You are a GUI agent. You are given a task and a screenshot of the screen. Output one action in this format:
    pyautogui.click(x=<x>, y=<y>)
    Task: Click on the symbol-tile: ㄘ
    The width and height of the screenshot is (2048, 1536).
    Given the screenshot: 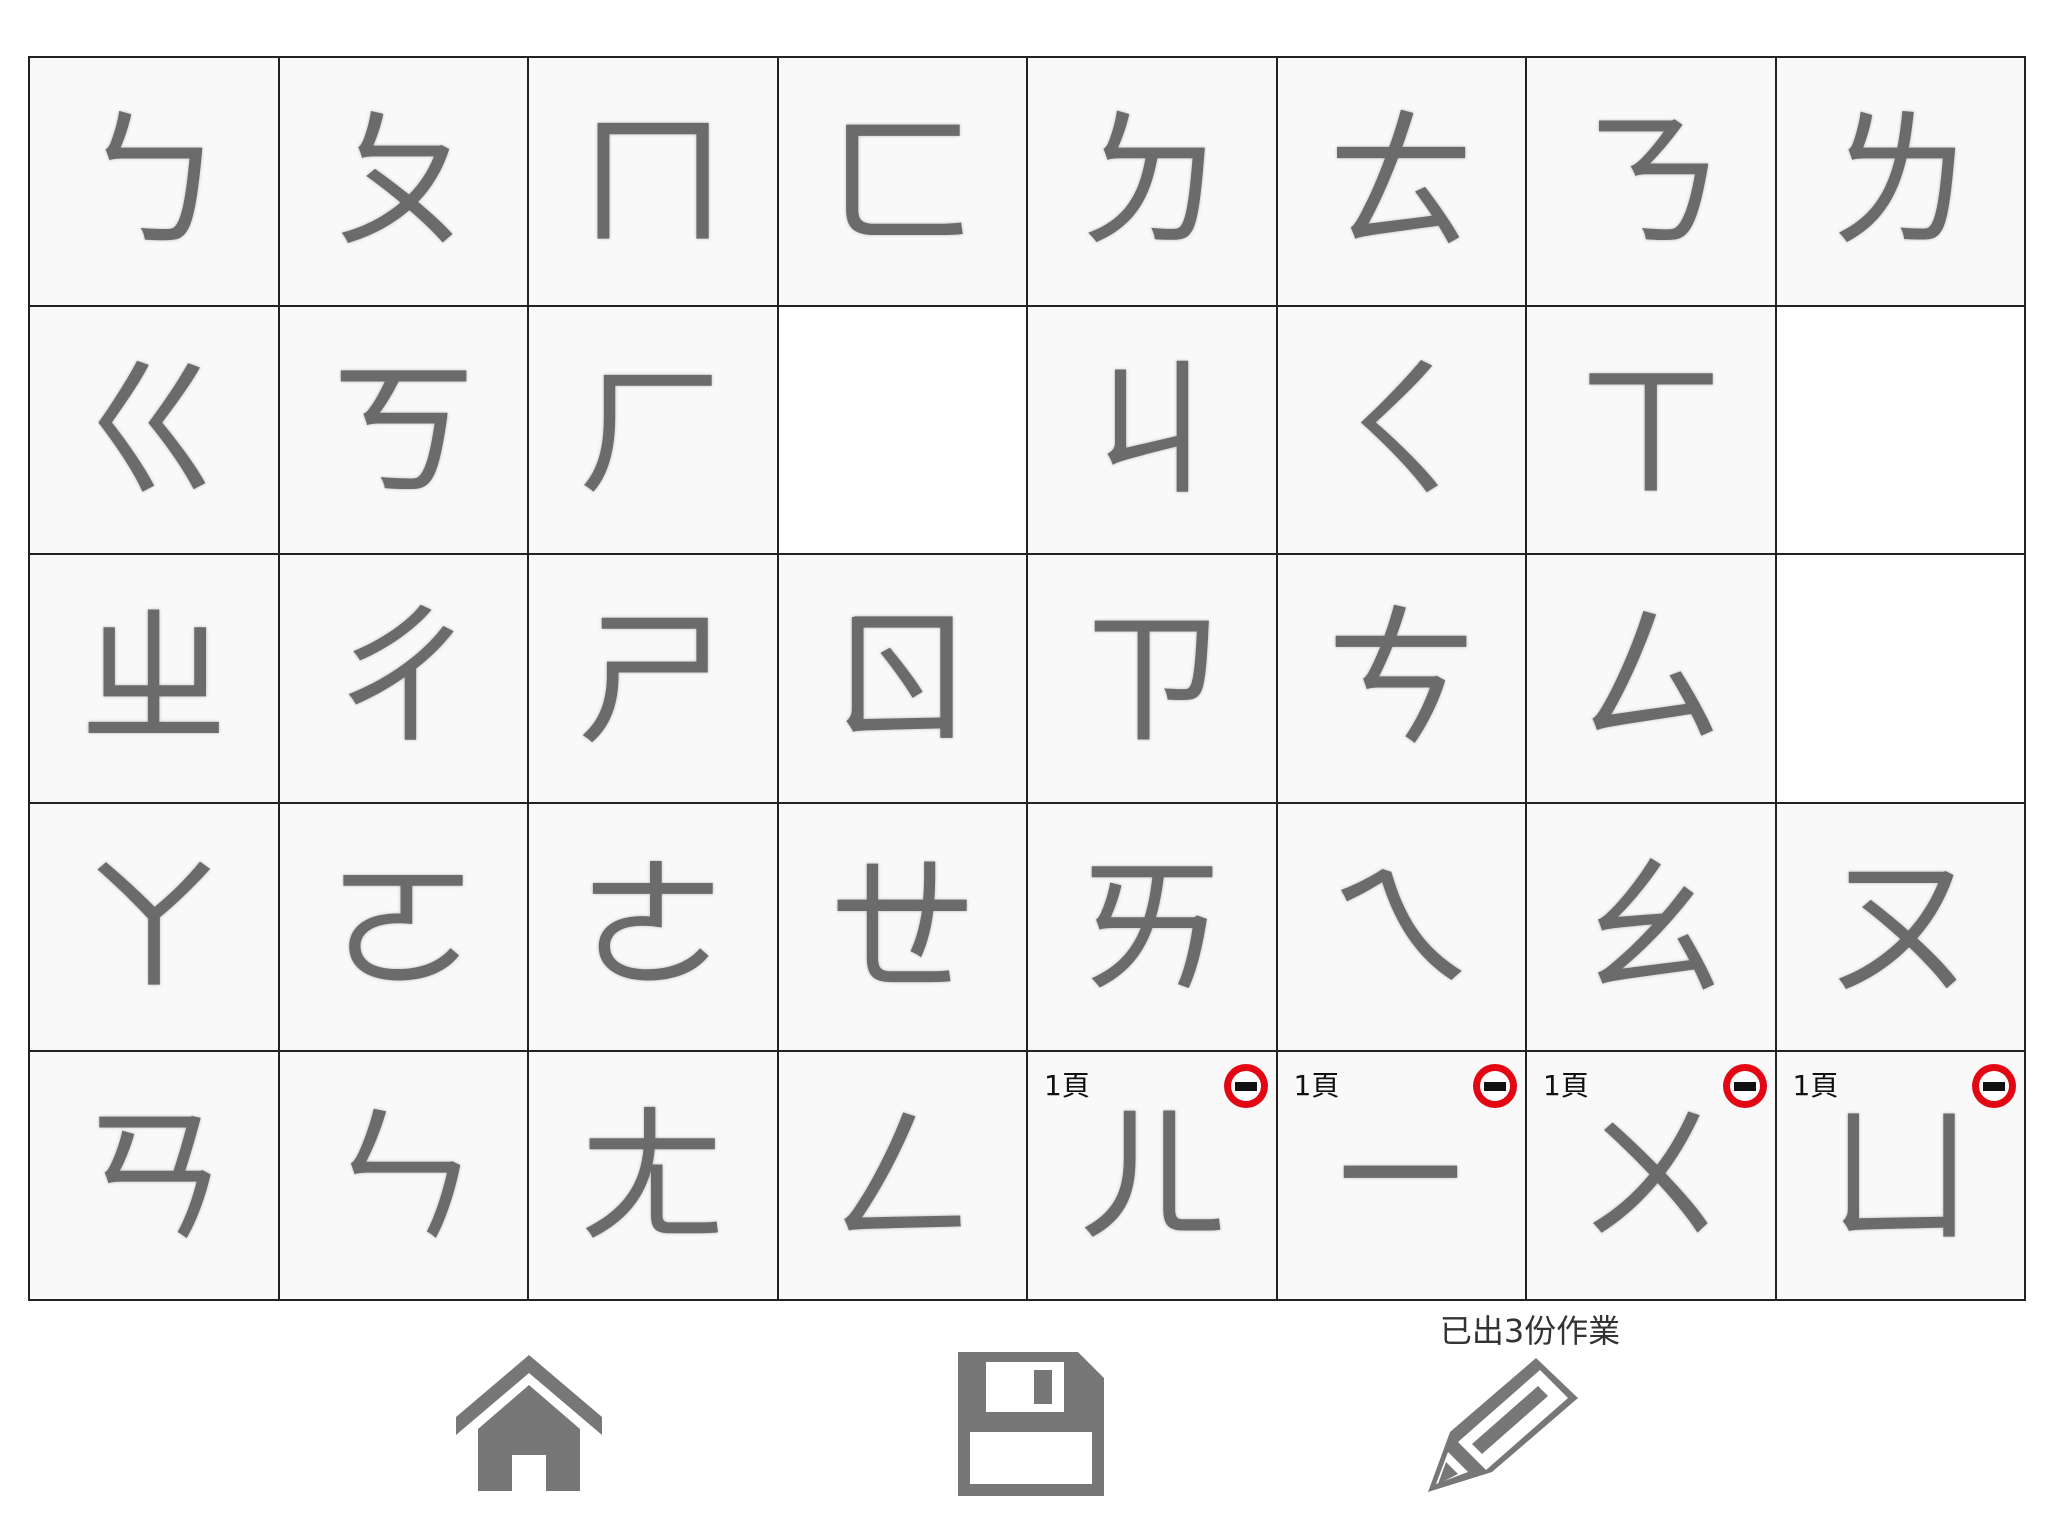 What is the action you would take?
    pyautogui.click(x=1402, y=679)
    